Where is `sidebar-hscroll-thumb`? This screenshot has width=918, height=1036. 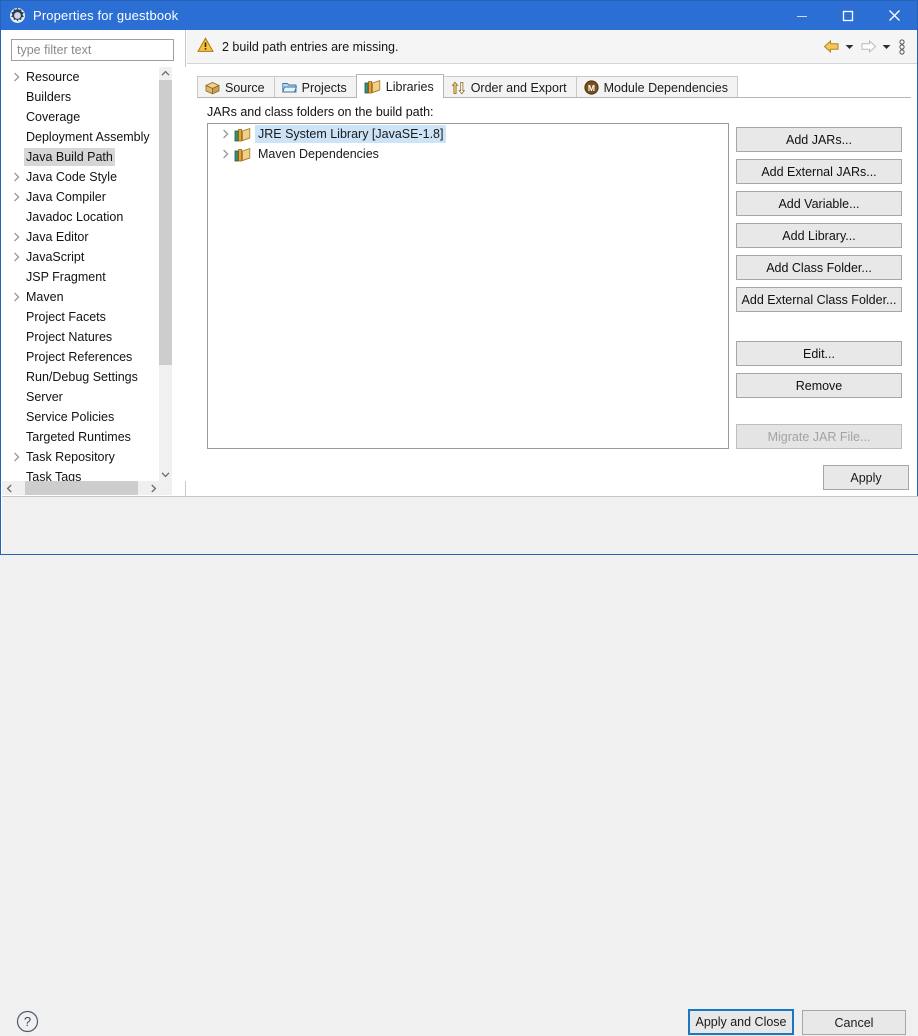 sidebar-hscroll-thumb is located at coordinates (81, 488).